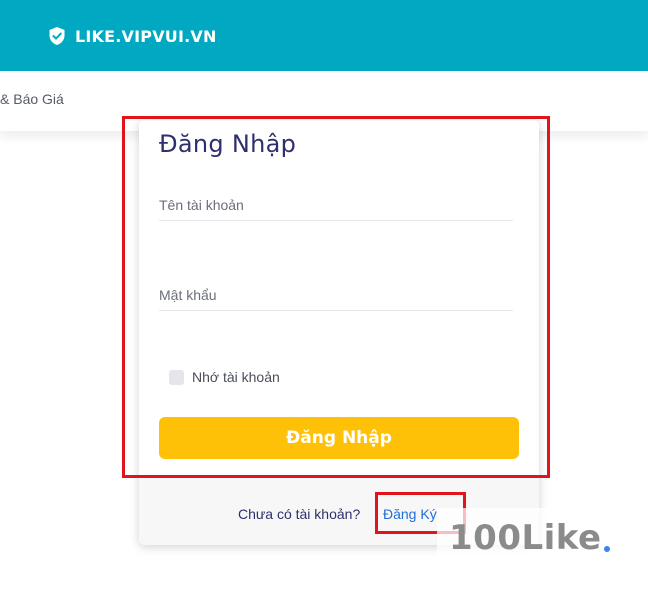  What do you see at coordinates (32, 99) in the screenshot?
I see `nav-item-pricing: & Báo Giá` at bounding box center [32, 99].